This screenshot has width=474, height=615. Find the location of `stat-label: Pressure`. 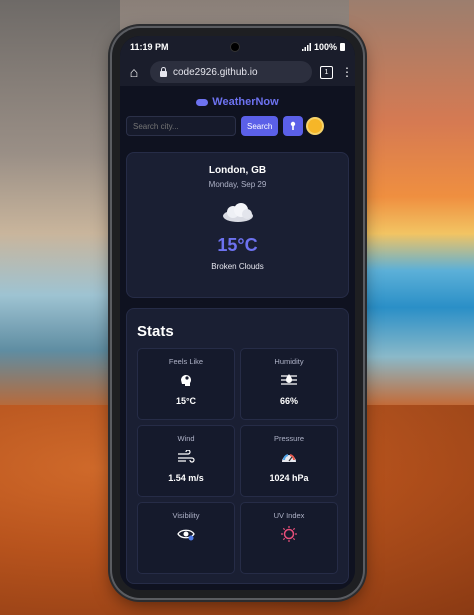

stat-label: Pressure is located at coordinates (288, 438).